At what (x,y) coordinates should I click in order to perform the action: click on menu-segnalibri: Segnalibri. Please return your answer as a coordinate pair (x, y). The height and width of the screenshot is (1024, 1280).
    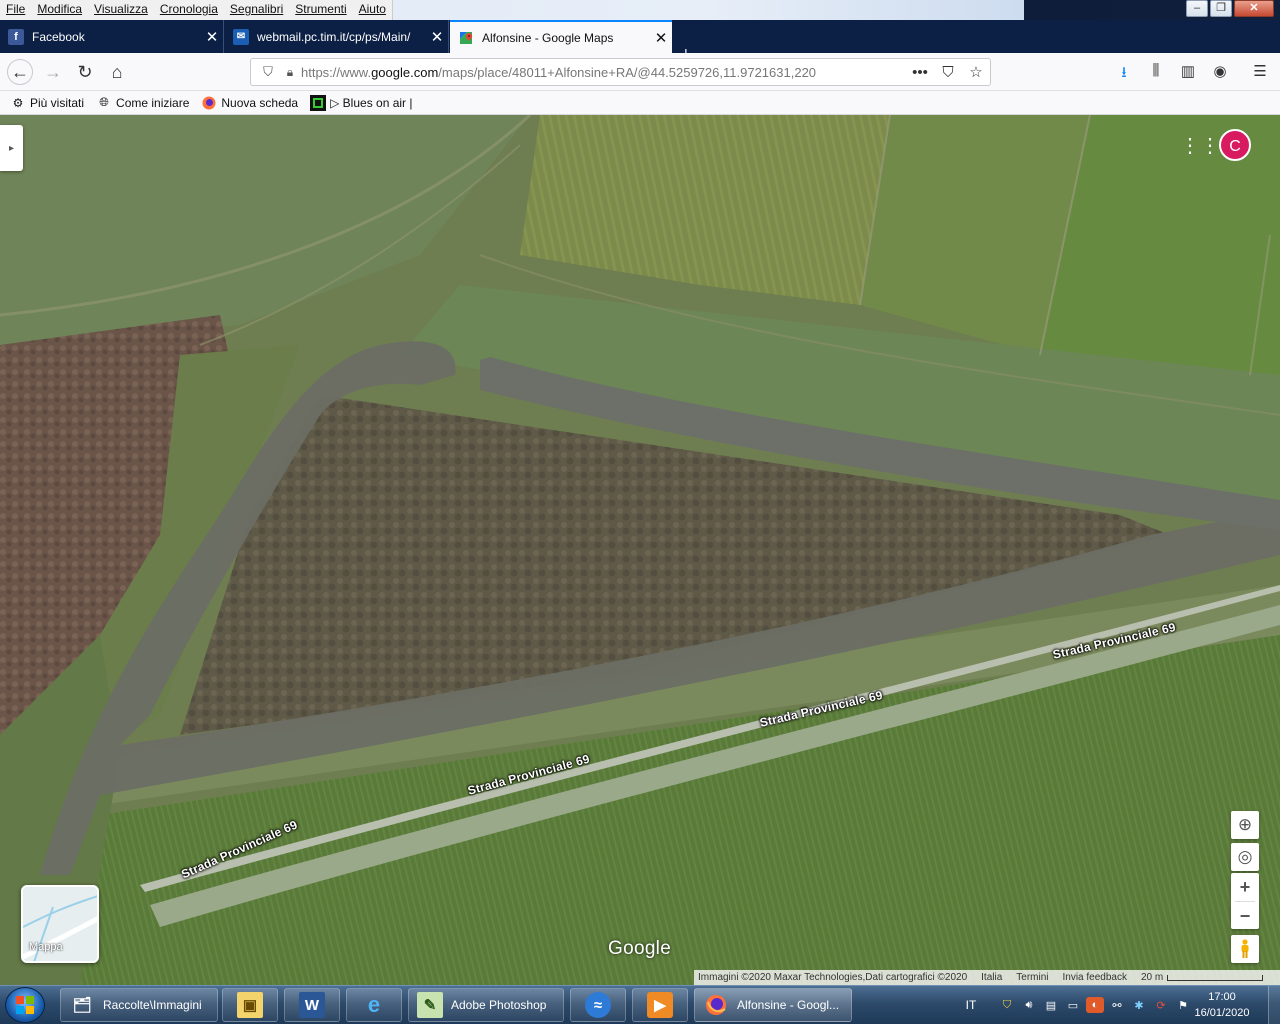
    Looking at the image, I should click on (256, 10).